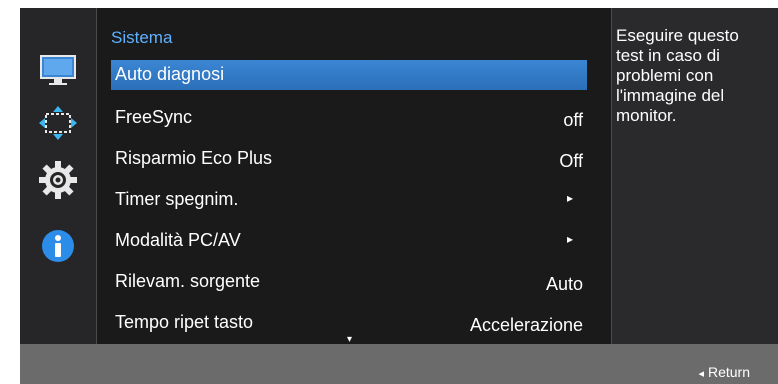 The image size is (778, 384). What do you see at coordinates (701, 374) in the screenshot?
I see `return-arrow-icon: ◂` at bounding box center [701, 374].